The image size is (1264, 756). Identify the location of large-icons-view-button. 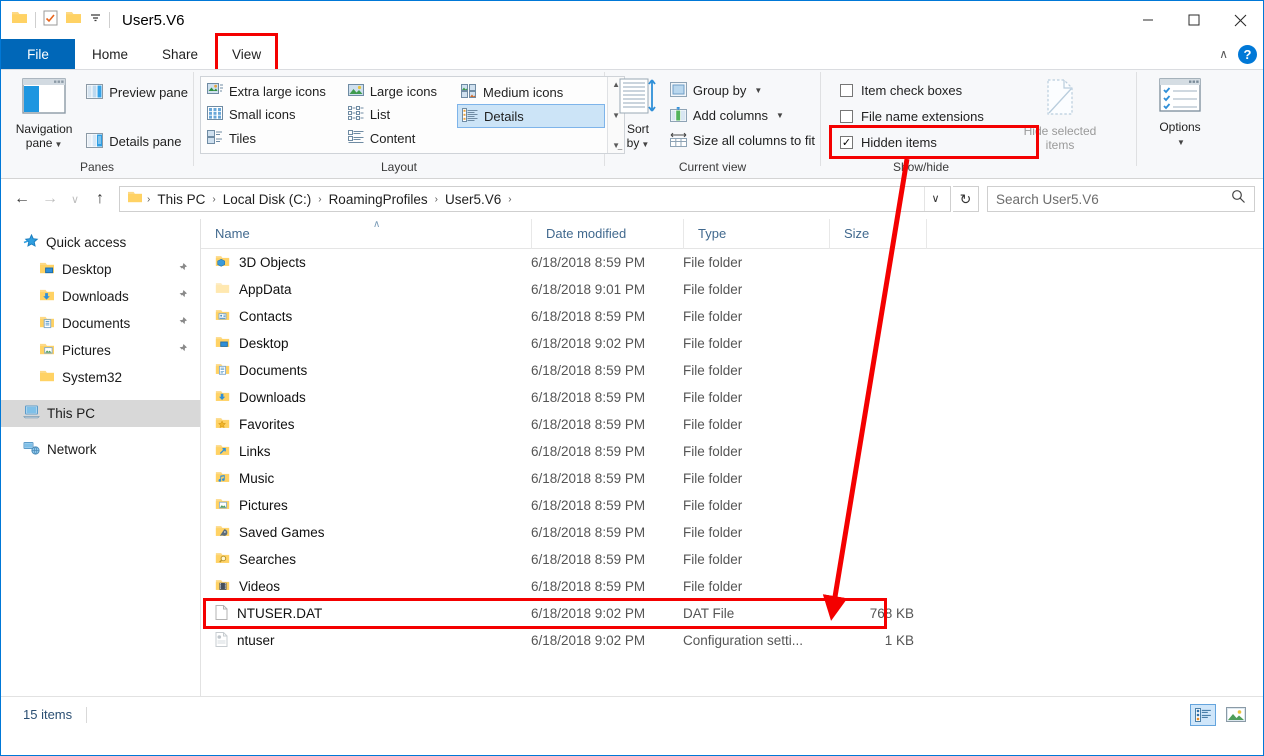
(1236, 715).